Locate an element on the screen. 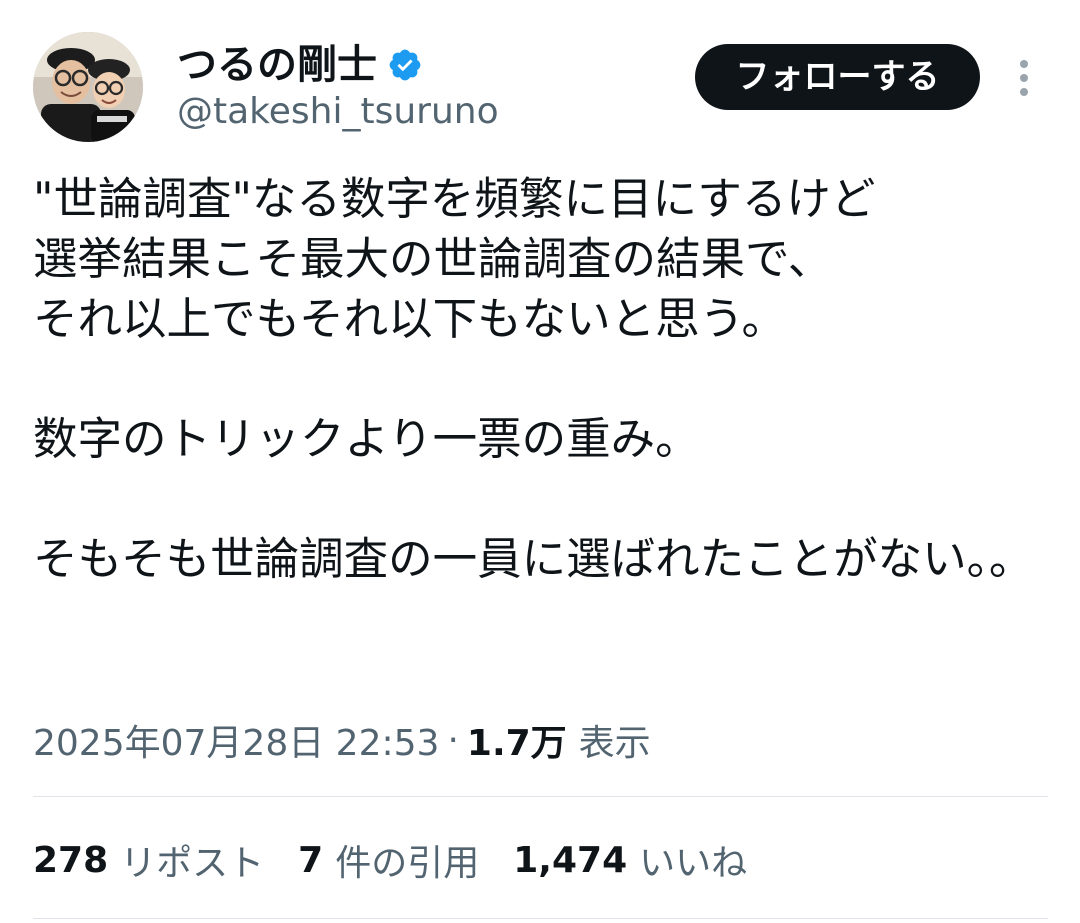  verified-badge-icon is located at coordinates (405, 65).